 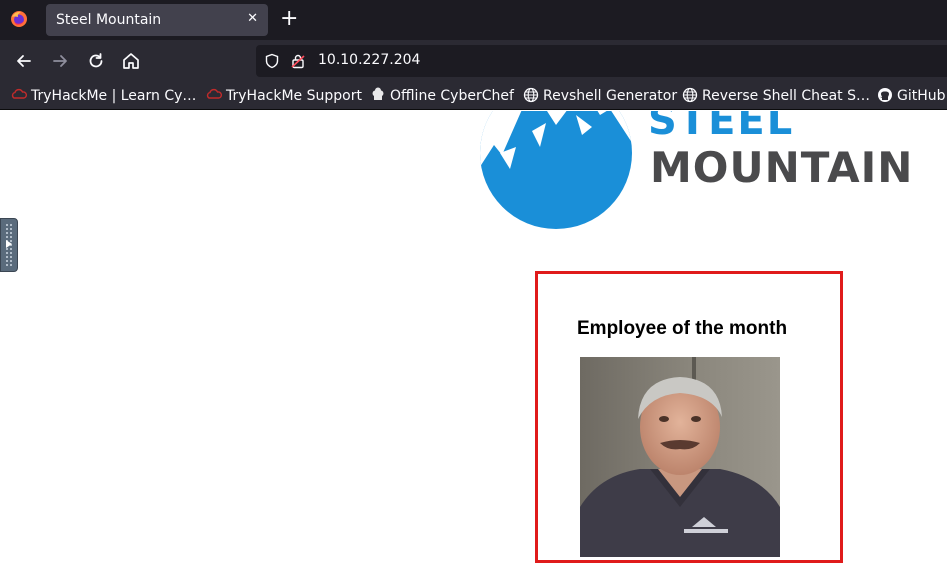 What do you see at coordinates (369, 60) in the screenshot?
I see `url-text: 10.10.227.204` at bounding box center [369, 60].